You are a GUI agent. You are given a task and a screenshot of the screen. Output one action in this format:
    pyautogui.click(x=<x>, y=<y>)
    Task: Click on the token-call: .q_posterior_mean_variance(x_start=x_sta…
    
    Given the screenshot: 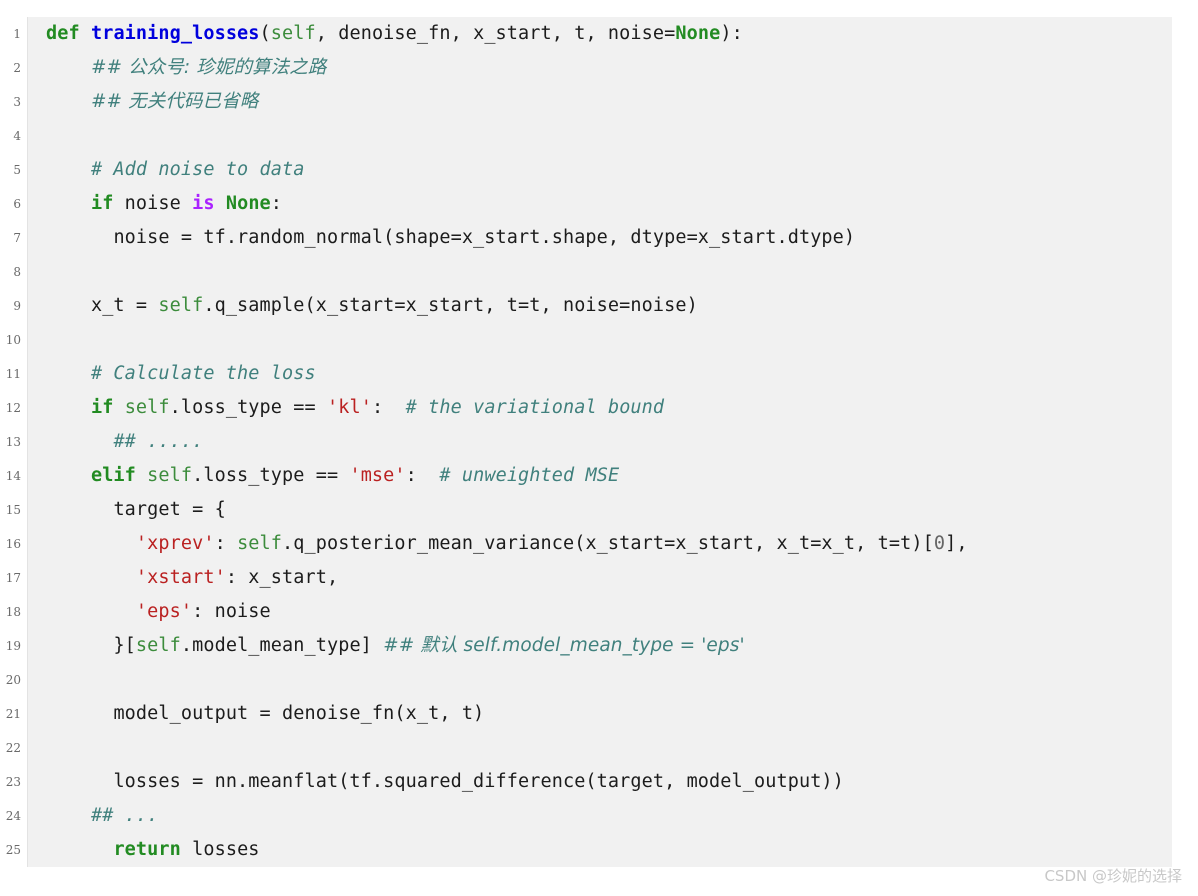 What is the action you would take?
    pyautogui.click(x=608, y=543)
    